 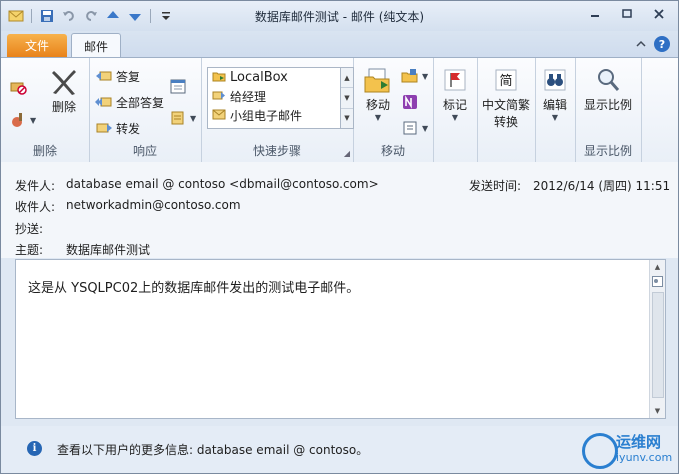 I want to click on folder-move-icon, so click(x=219, y=78).